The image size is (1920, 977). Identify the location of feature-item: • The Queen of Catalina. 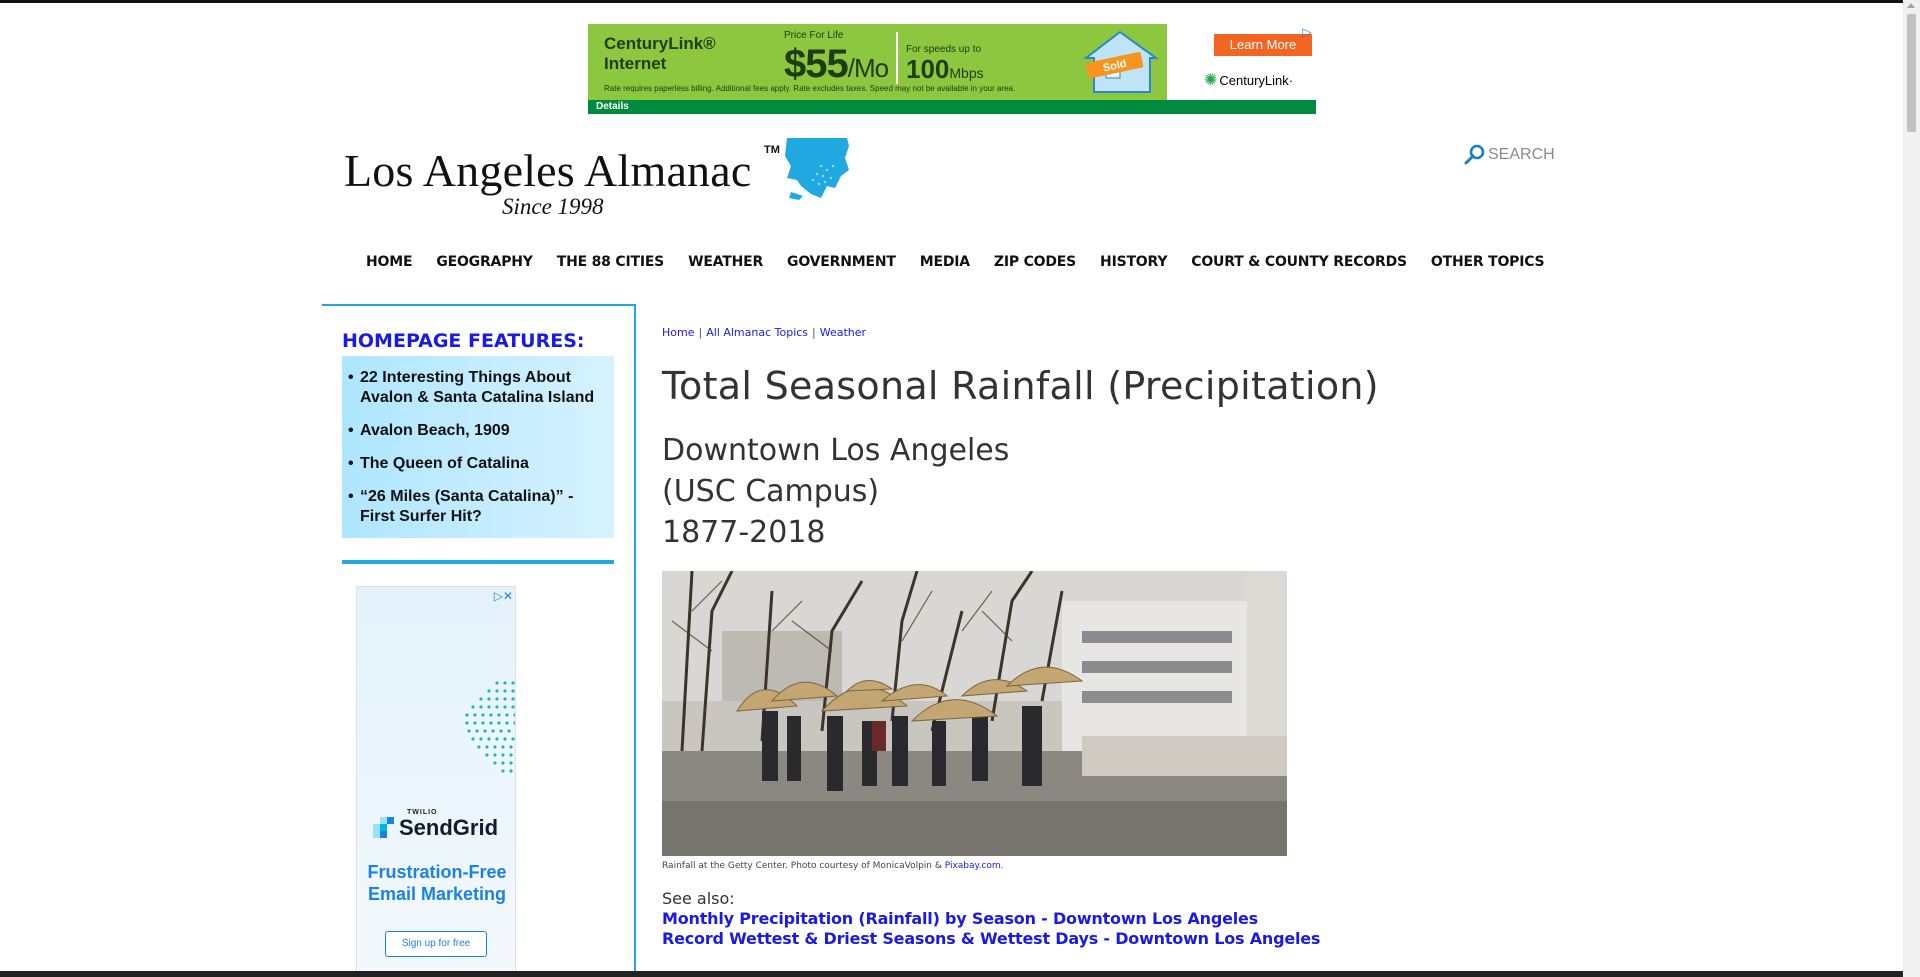
(478, 464).